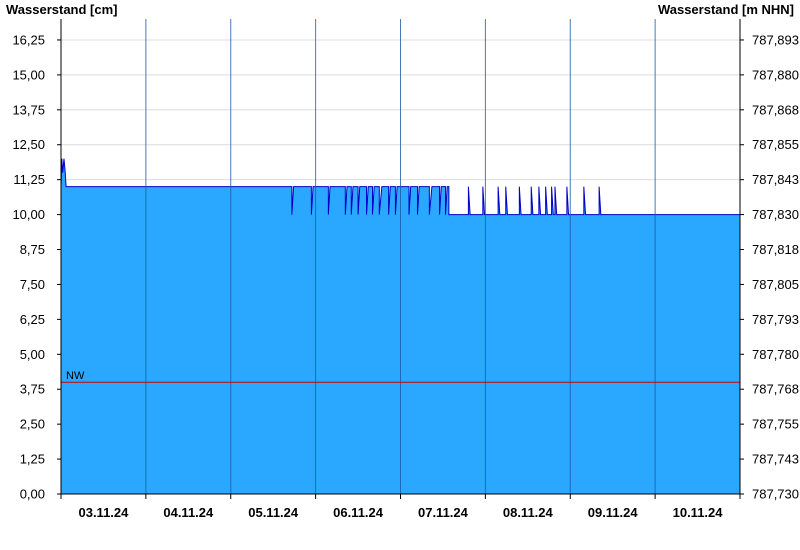 This screenshot has width=800, height=550. Describe the element at coordinates (775, 389) in the screenshot. I see `y-tick-label-right: 787,768` at that location.